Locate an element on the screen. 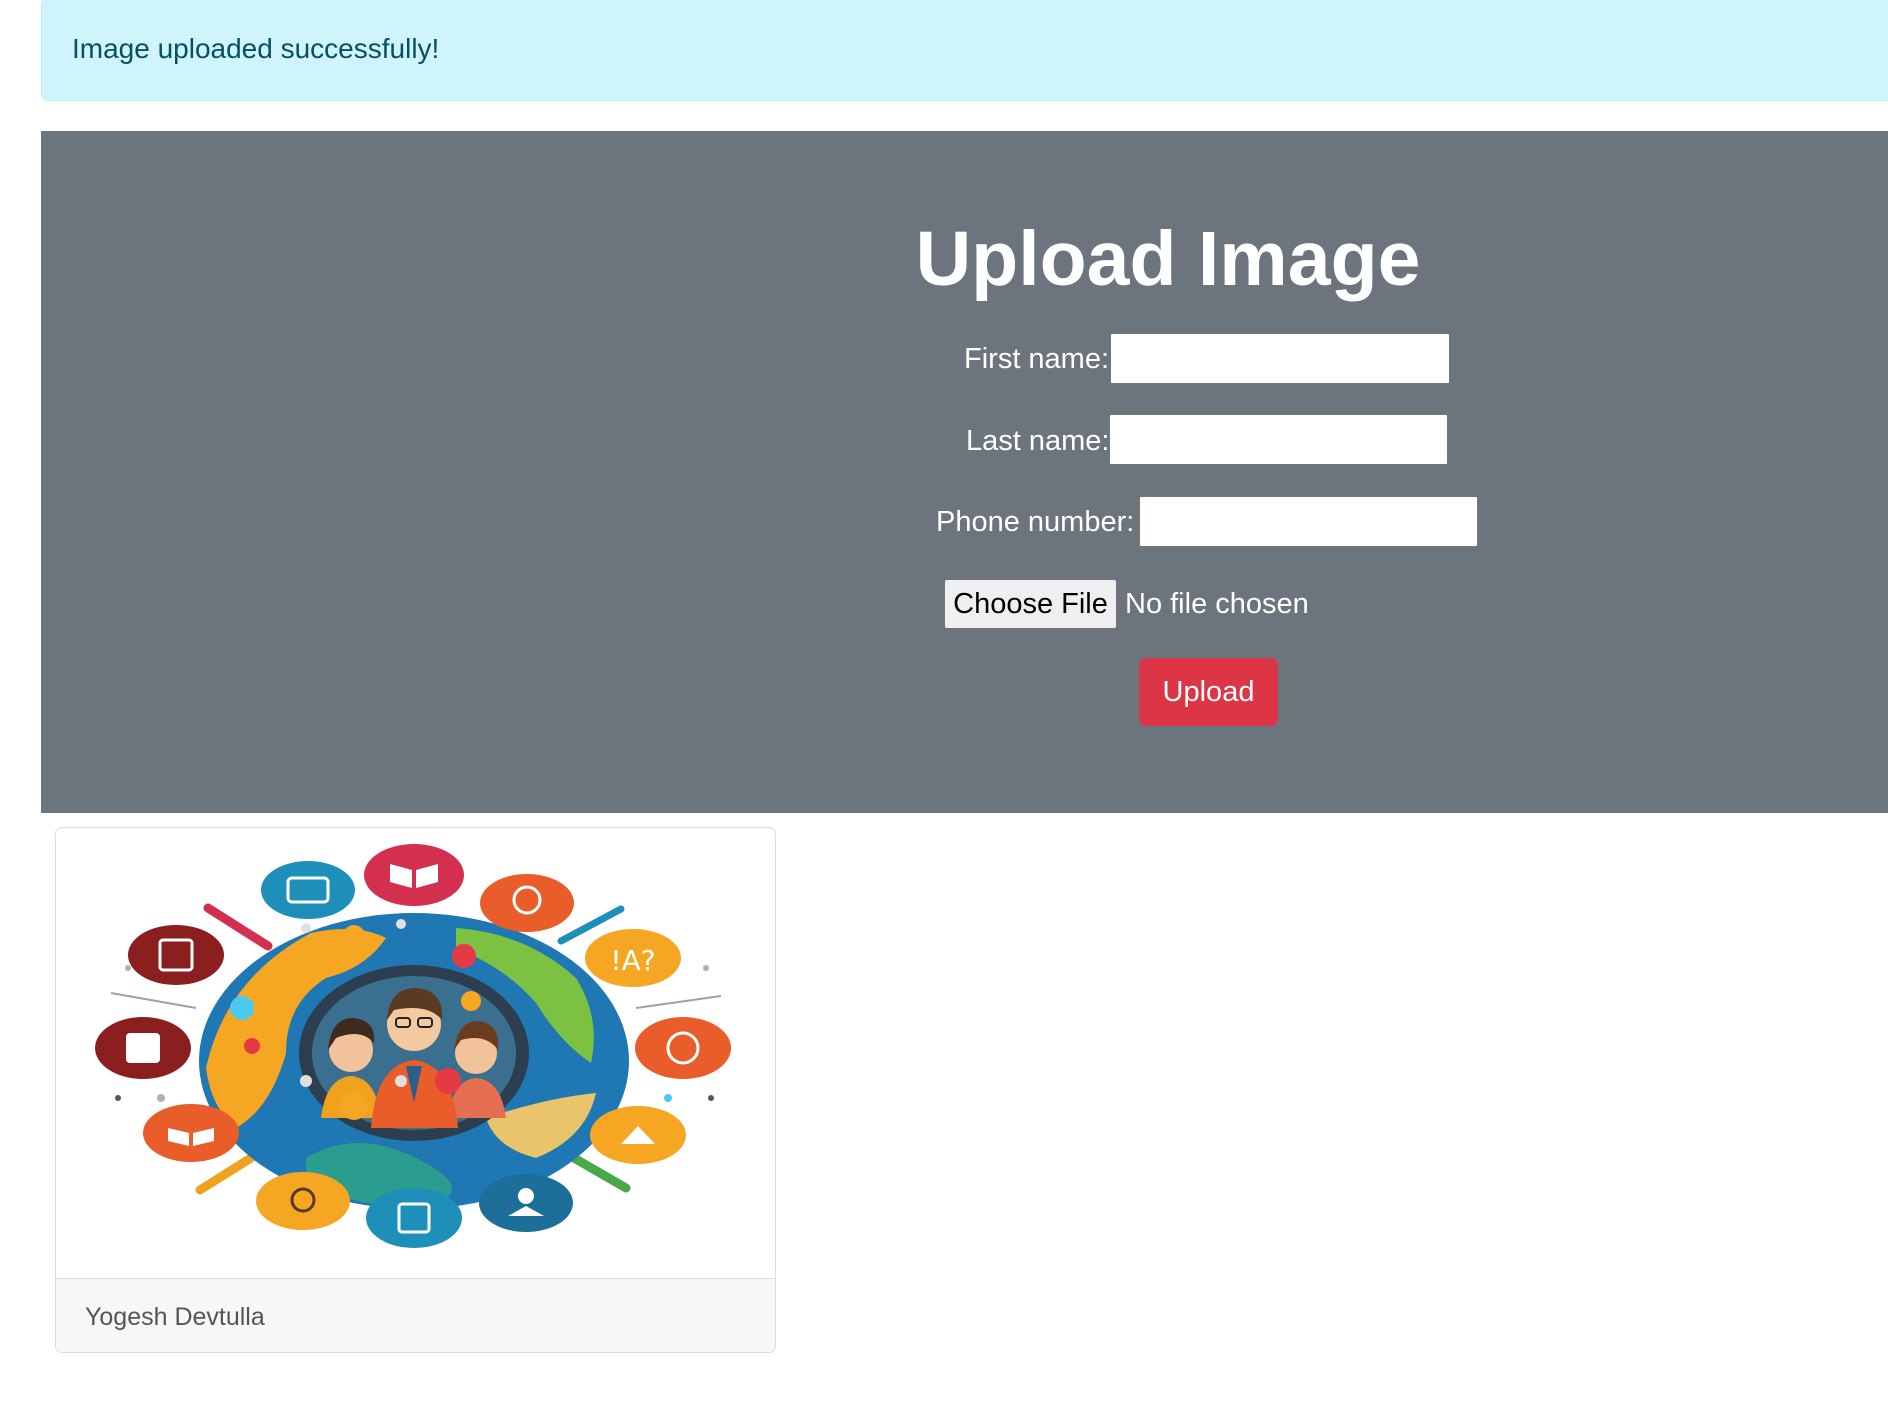 This screenshot has height=1416, width=1888. image-card: !A? Yogesh Devtulla is located at coordinates (415, 1090).